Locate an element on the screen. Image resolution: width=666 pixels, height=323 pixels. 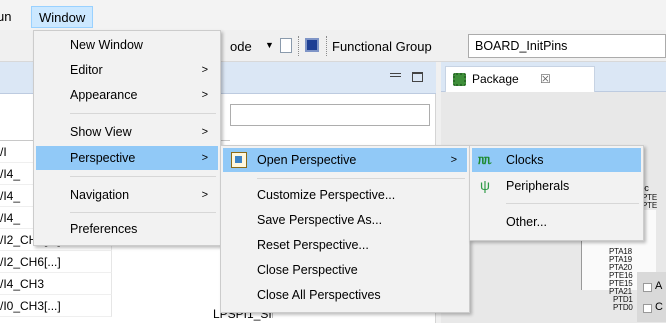
board-selector: BOARD_InitPins is located at coordinates (567, 46).